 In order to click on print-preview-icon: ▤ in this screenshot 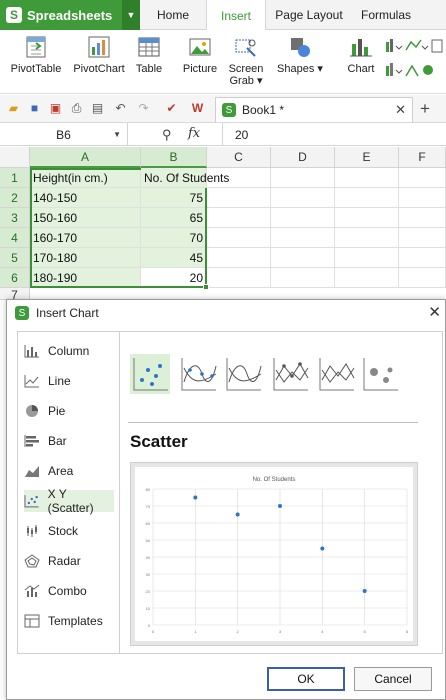, I will do `click(97, 108)`.